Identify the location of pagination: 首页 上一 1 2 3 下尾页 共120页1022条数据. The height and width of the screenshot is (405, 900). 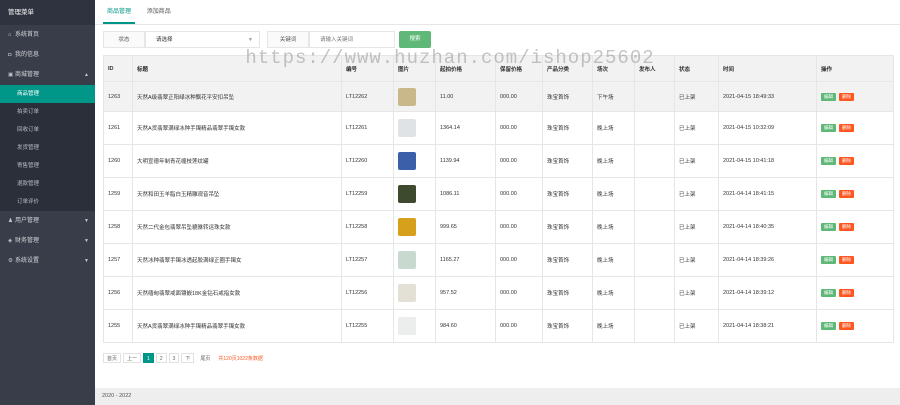
(183, 358).